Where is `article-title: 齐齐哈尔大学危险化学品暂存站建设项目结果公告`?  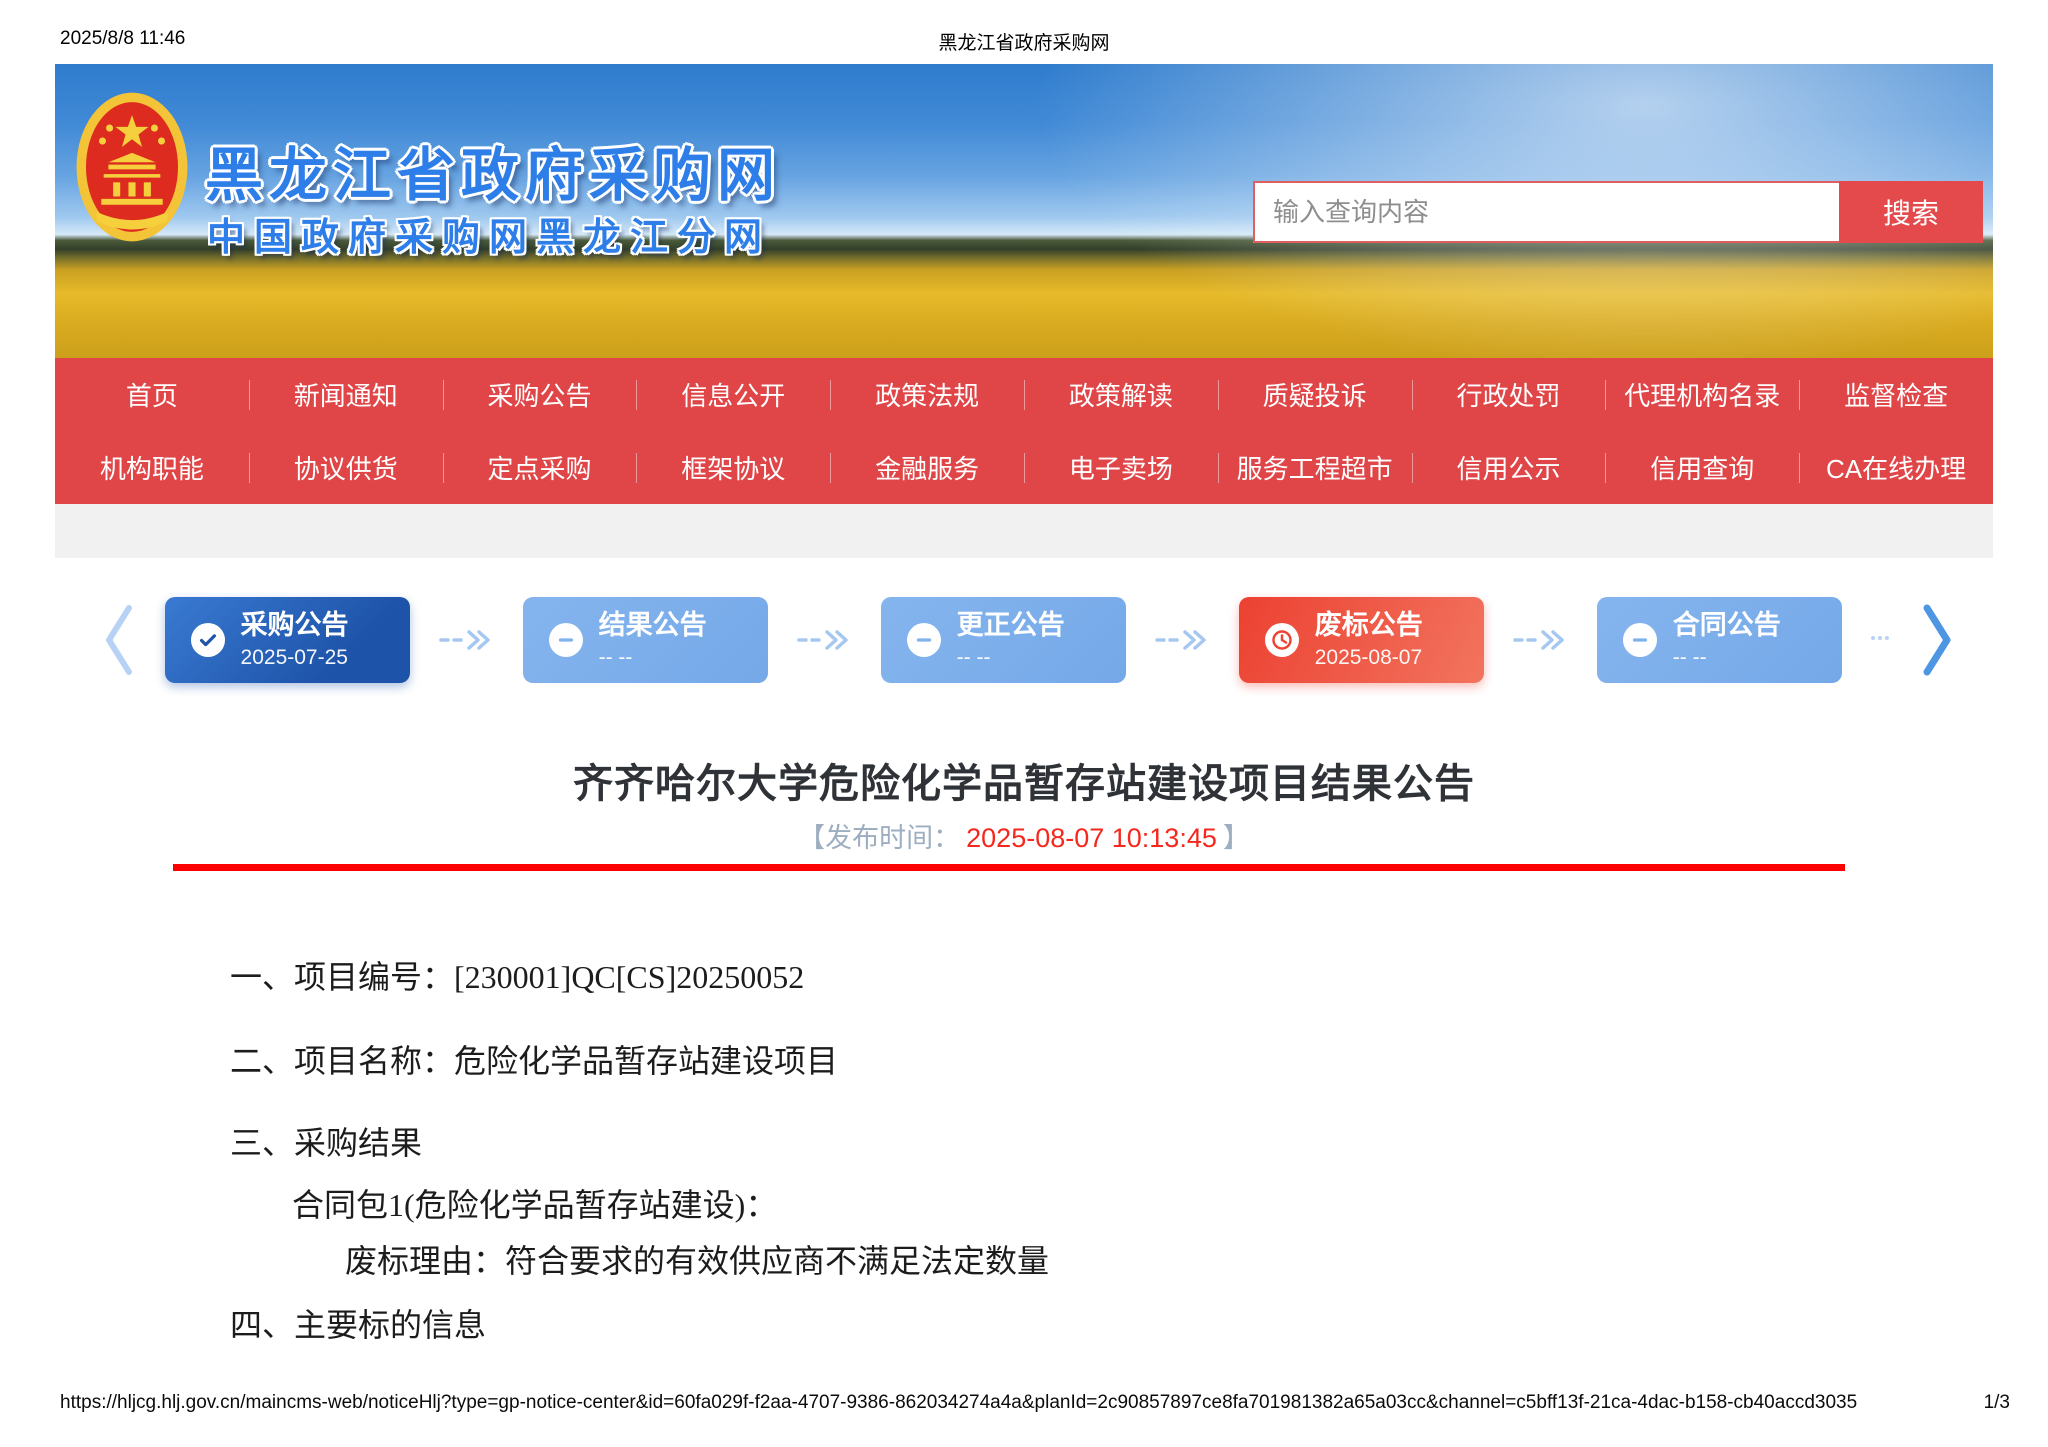 article-title: 齐齐哈尔大学危险化学品暂存站建设项目结果公告 is located at coordinates (1024, 783).